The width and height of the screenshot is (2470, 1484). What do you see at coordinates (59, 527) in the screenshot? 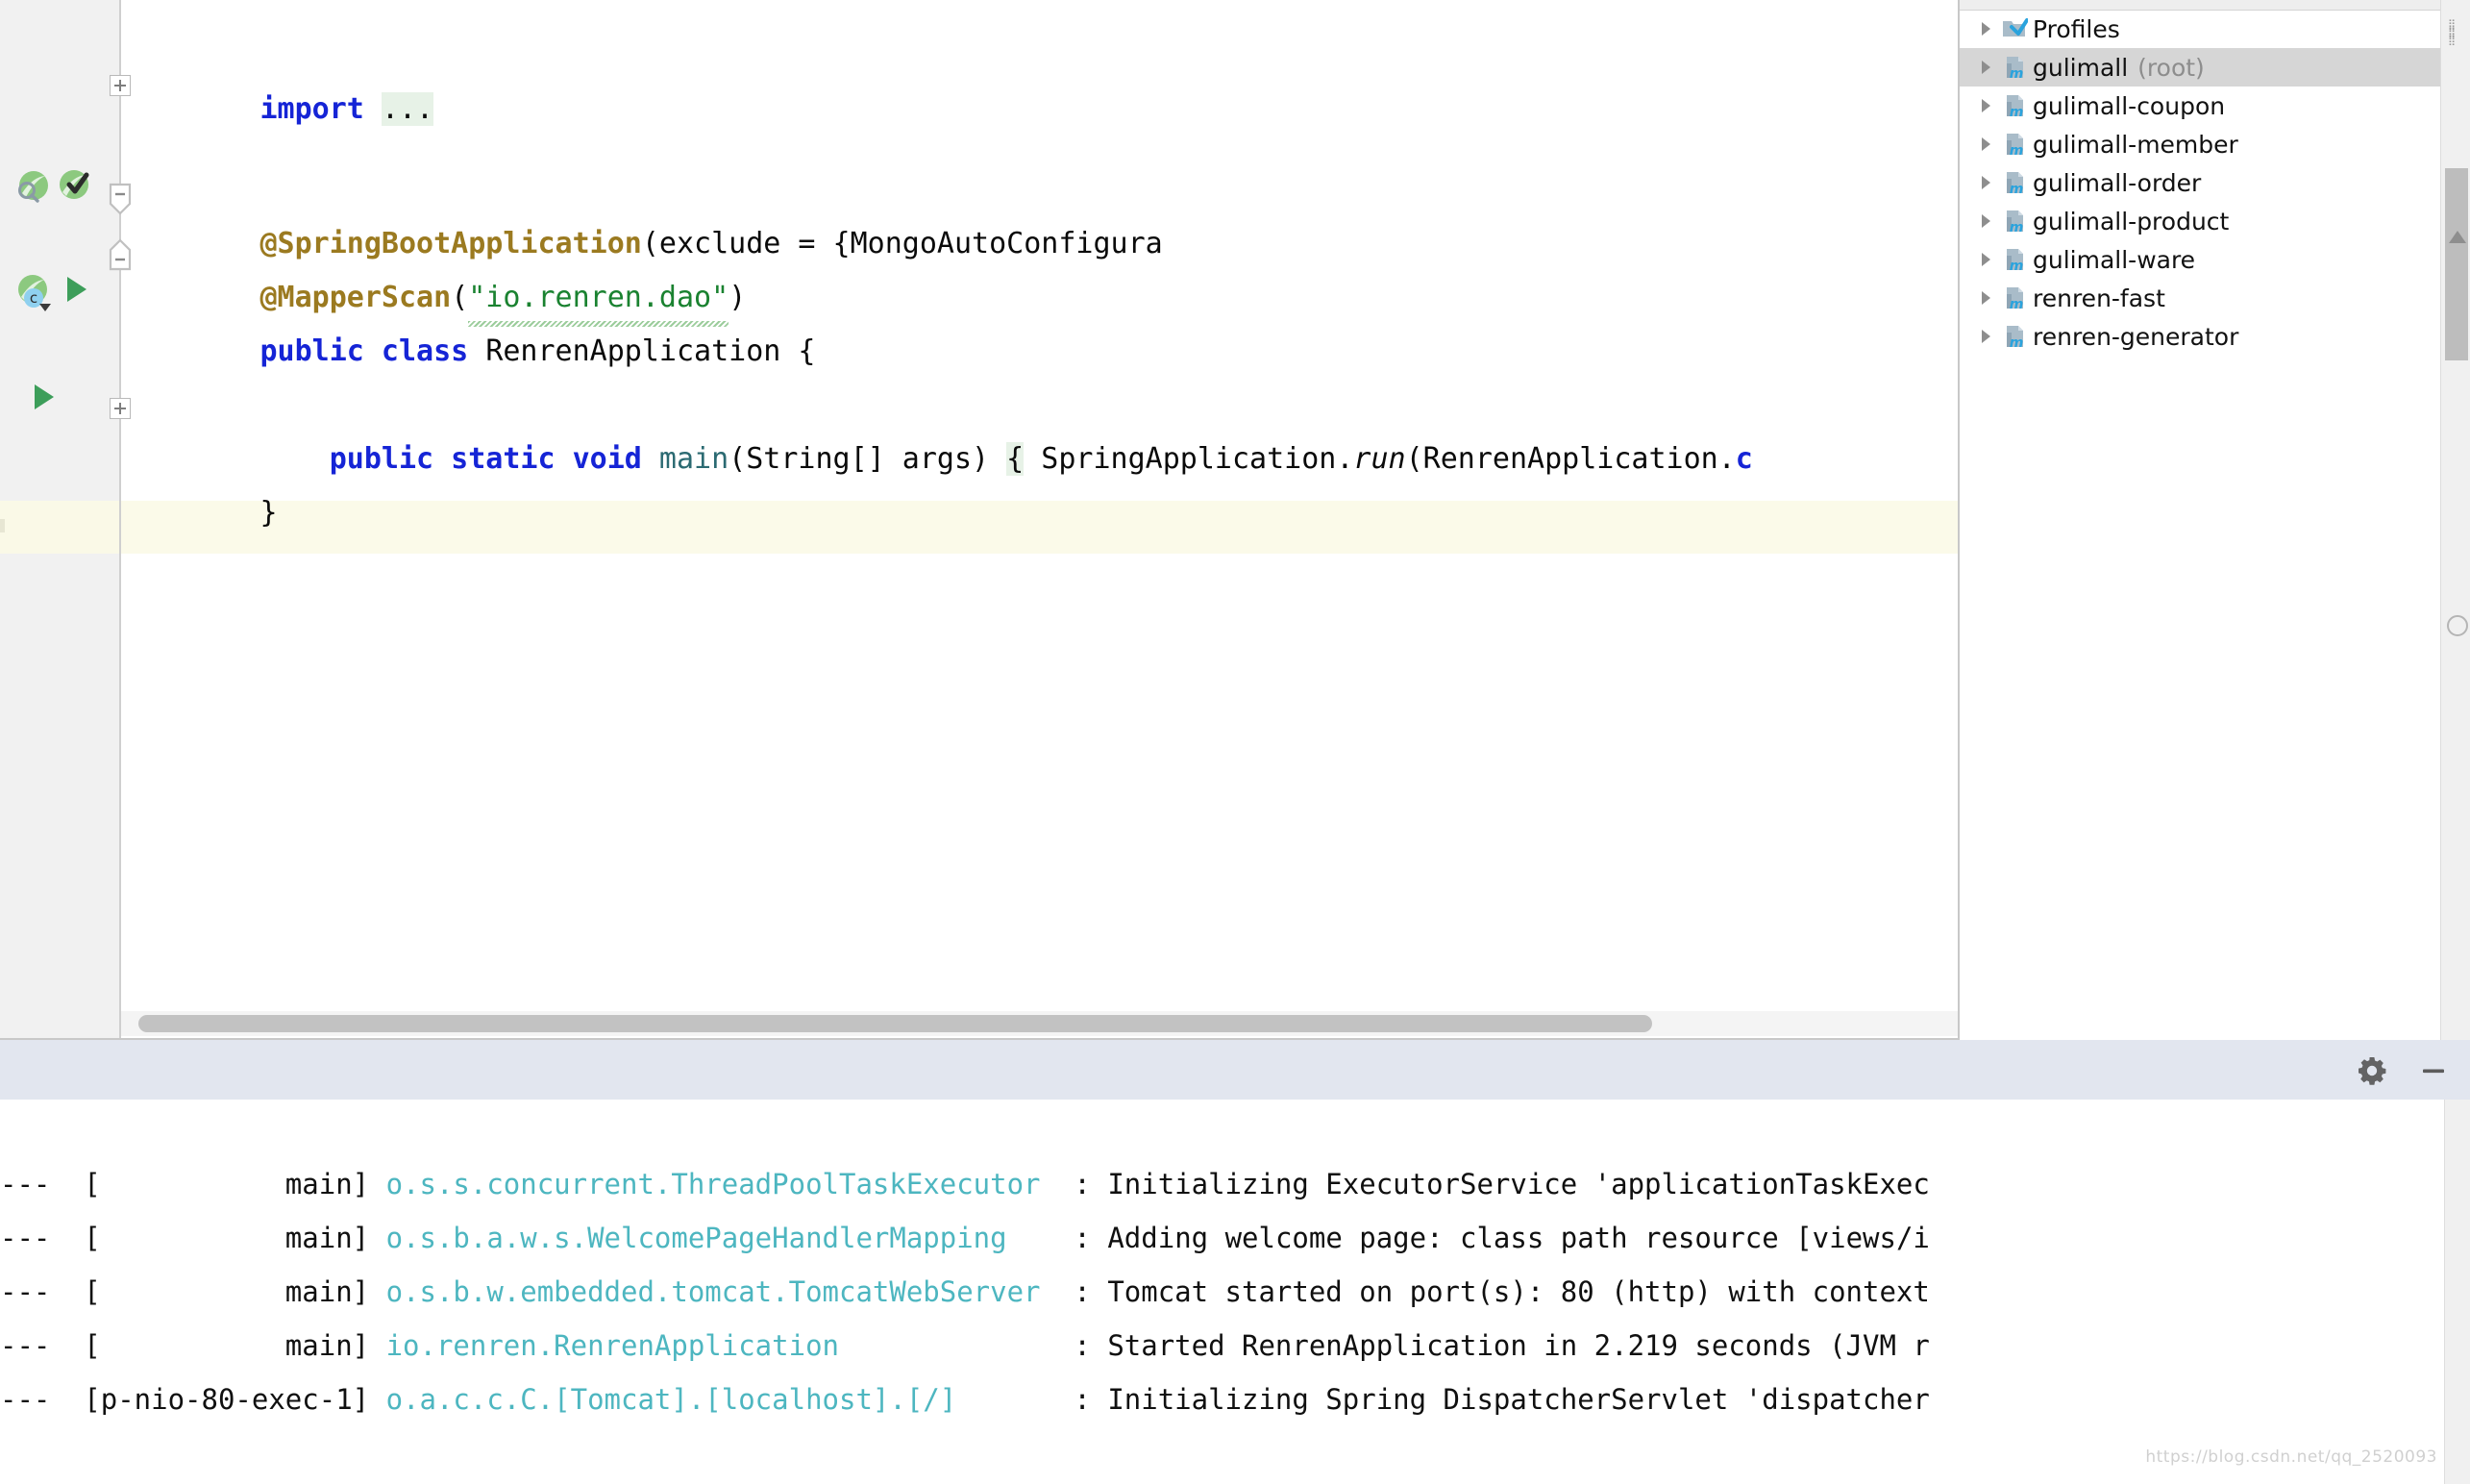
I see `caret-line-gutter-highlight` at bounding box center [59, 527].